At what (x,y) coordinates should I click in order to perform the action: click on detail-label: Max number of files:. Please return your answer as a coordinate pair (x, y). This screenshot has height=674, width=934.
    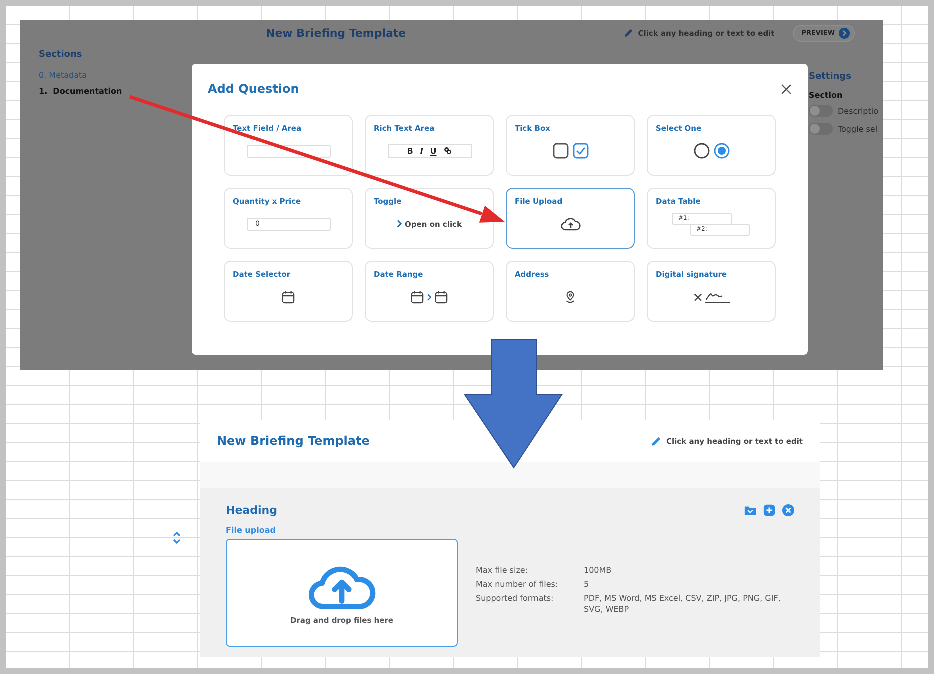
    Looking at the image, I should click on (518, 584).